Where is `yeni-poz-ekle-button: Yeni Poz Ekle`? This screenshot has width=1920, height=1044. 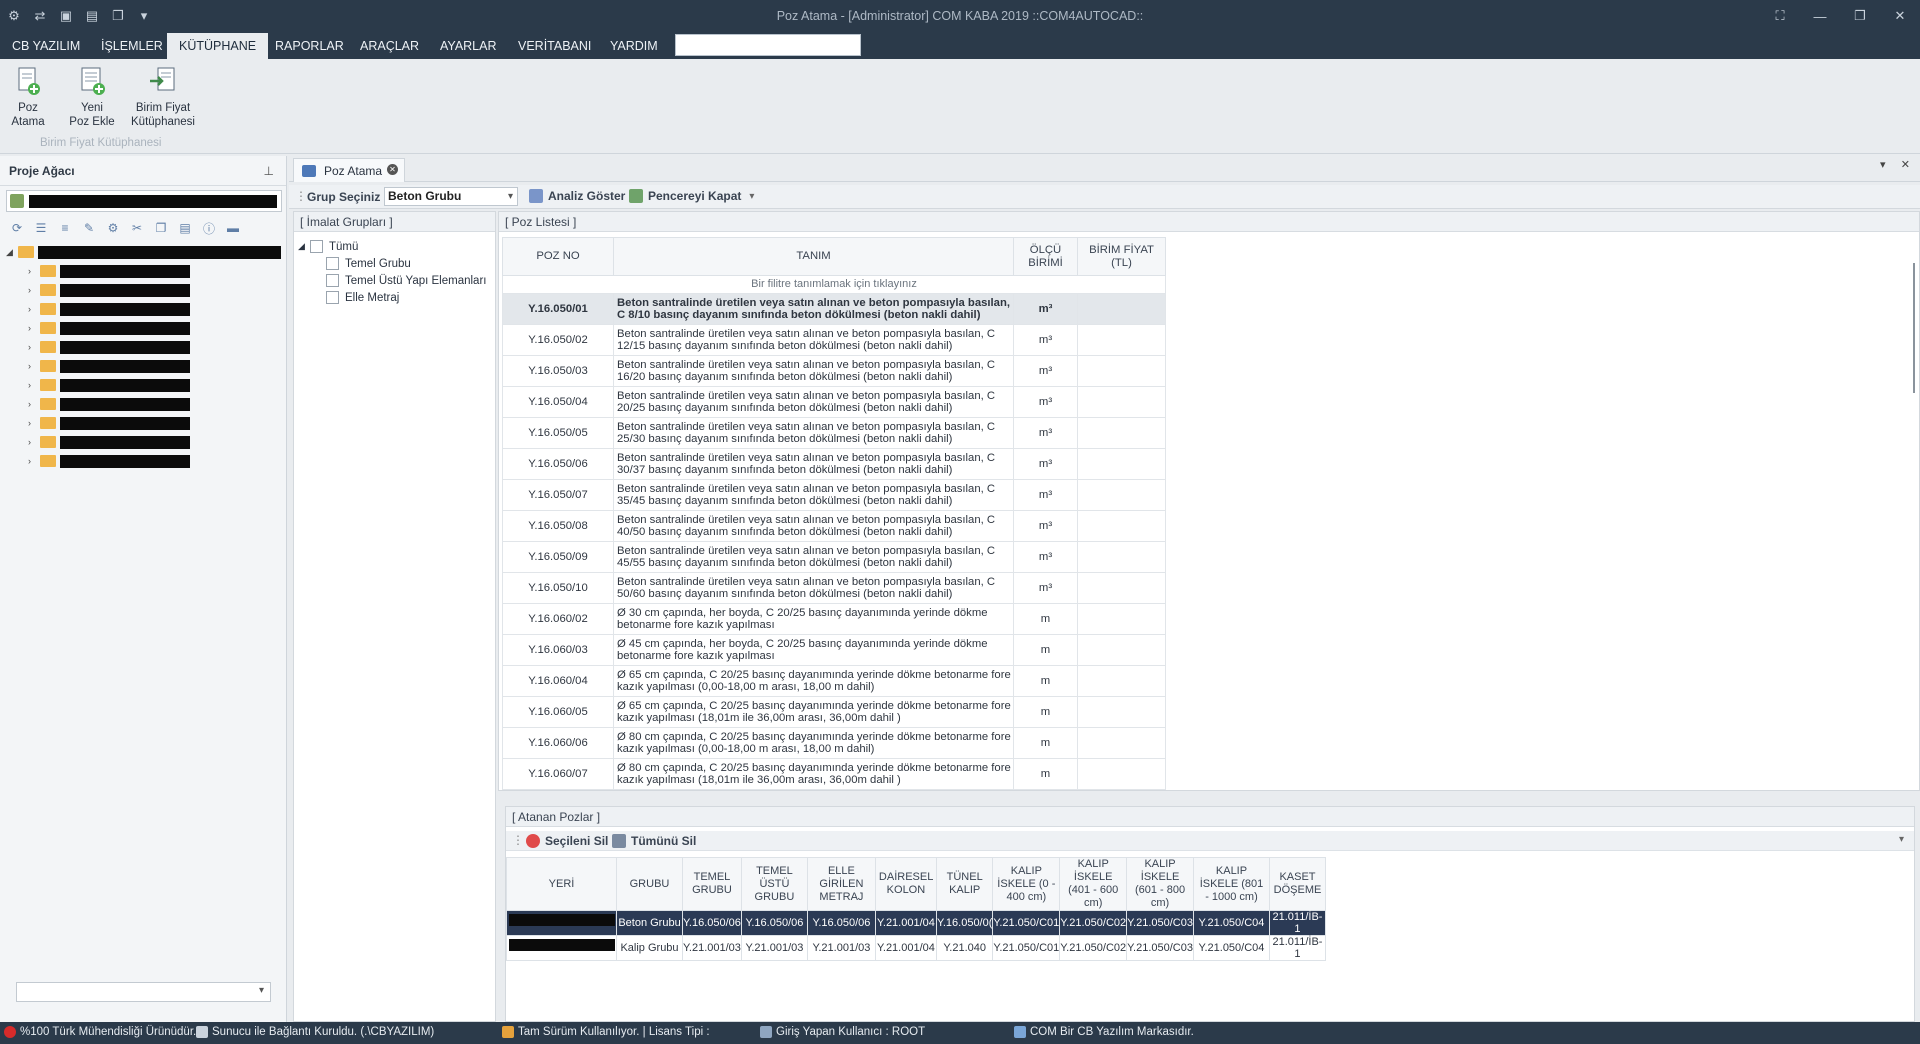 yeni-poz-ekle-button: Yeni Poz Ekle is located at coordinates (92, 97).